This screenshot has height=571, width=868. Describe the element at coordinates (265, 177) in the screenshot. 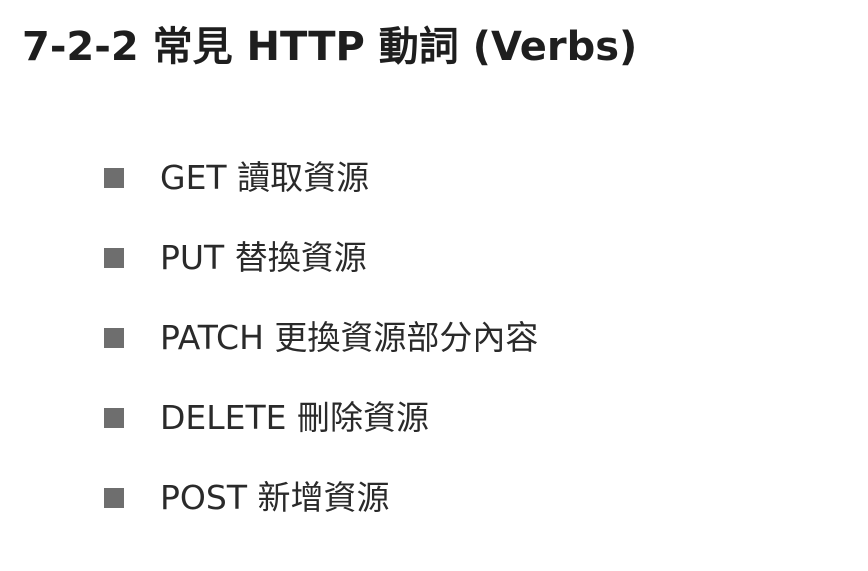

I see `bullet-text-get: GET 讀取資源` at that location.